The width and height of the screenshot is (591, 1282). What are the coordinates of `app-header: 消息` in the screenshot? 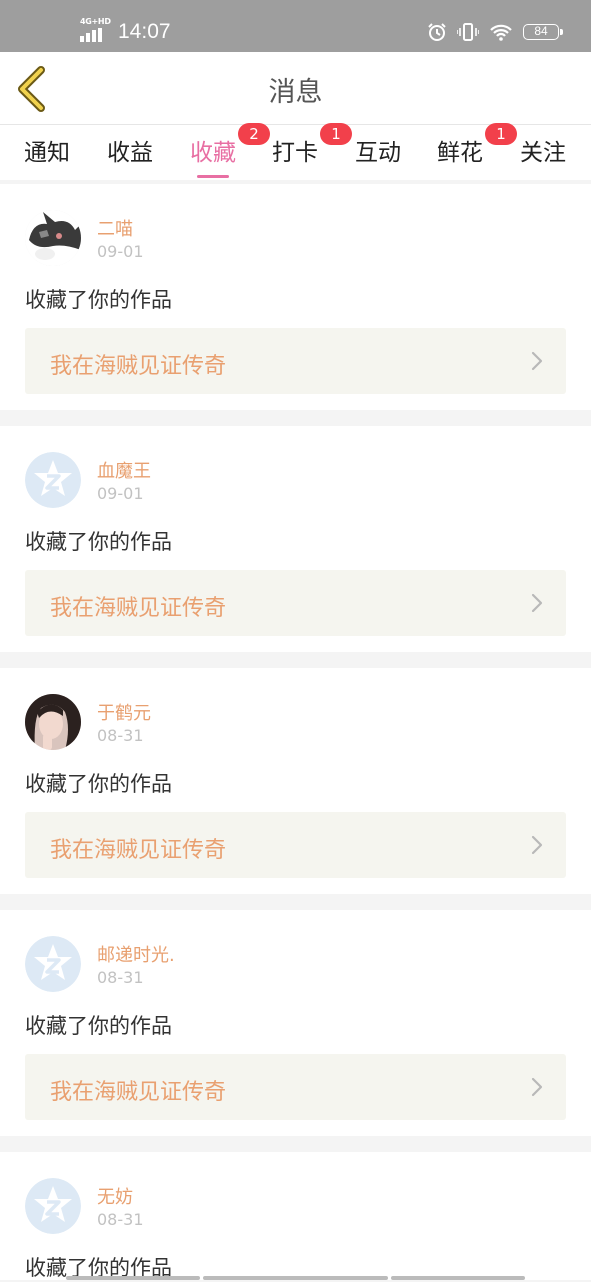 It's located at (295, 88).